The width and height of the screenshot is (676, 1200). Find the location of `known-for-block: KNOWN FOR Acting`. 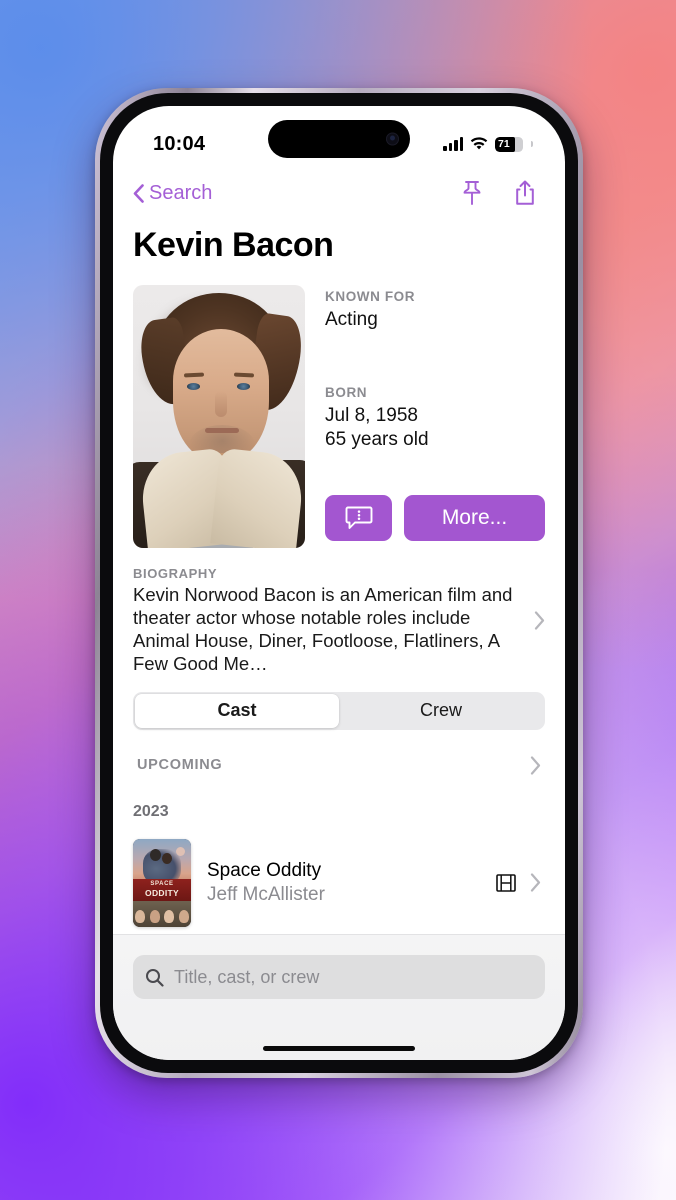

known-for-block: KNOWN FOR Acting is located at coordinates (435, 311).